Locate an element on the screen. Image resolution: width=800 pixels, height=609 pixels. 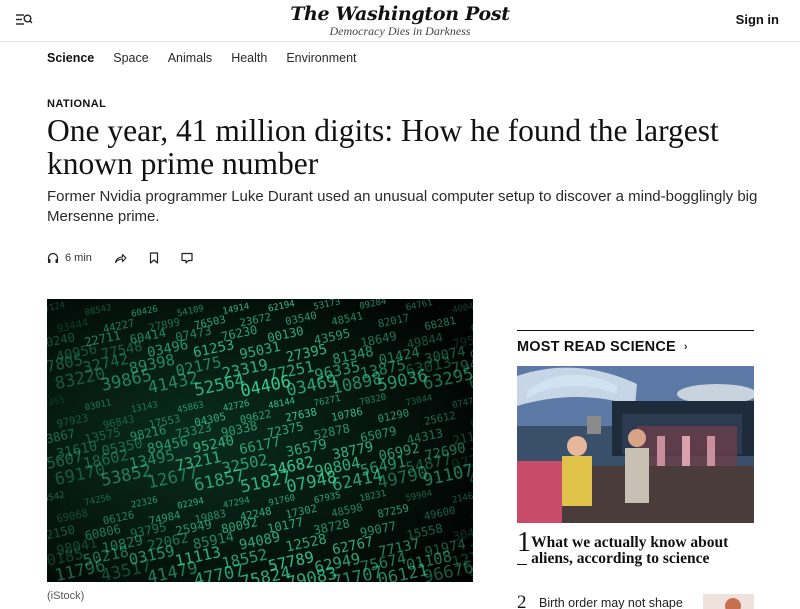
nav-item-animals: Animals is located at coordinates (190, 58).